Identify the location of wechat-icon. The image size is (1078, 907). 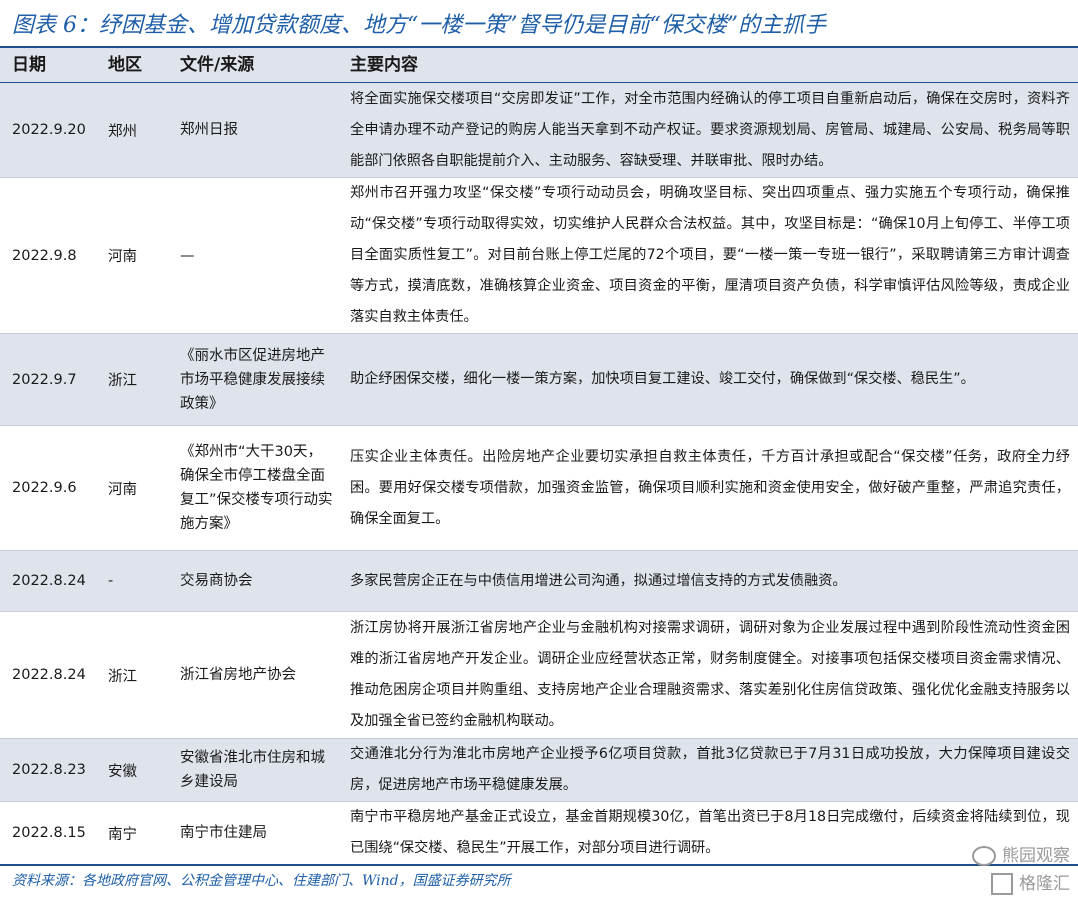
(984, 856).